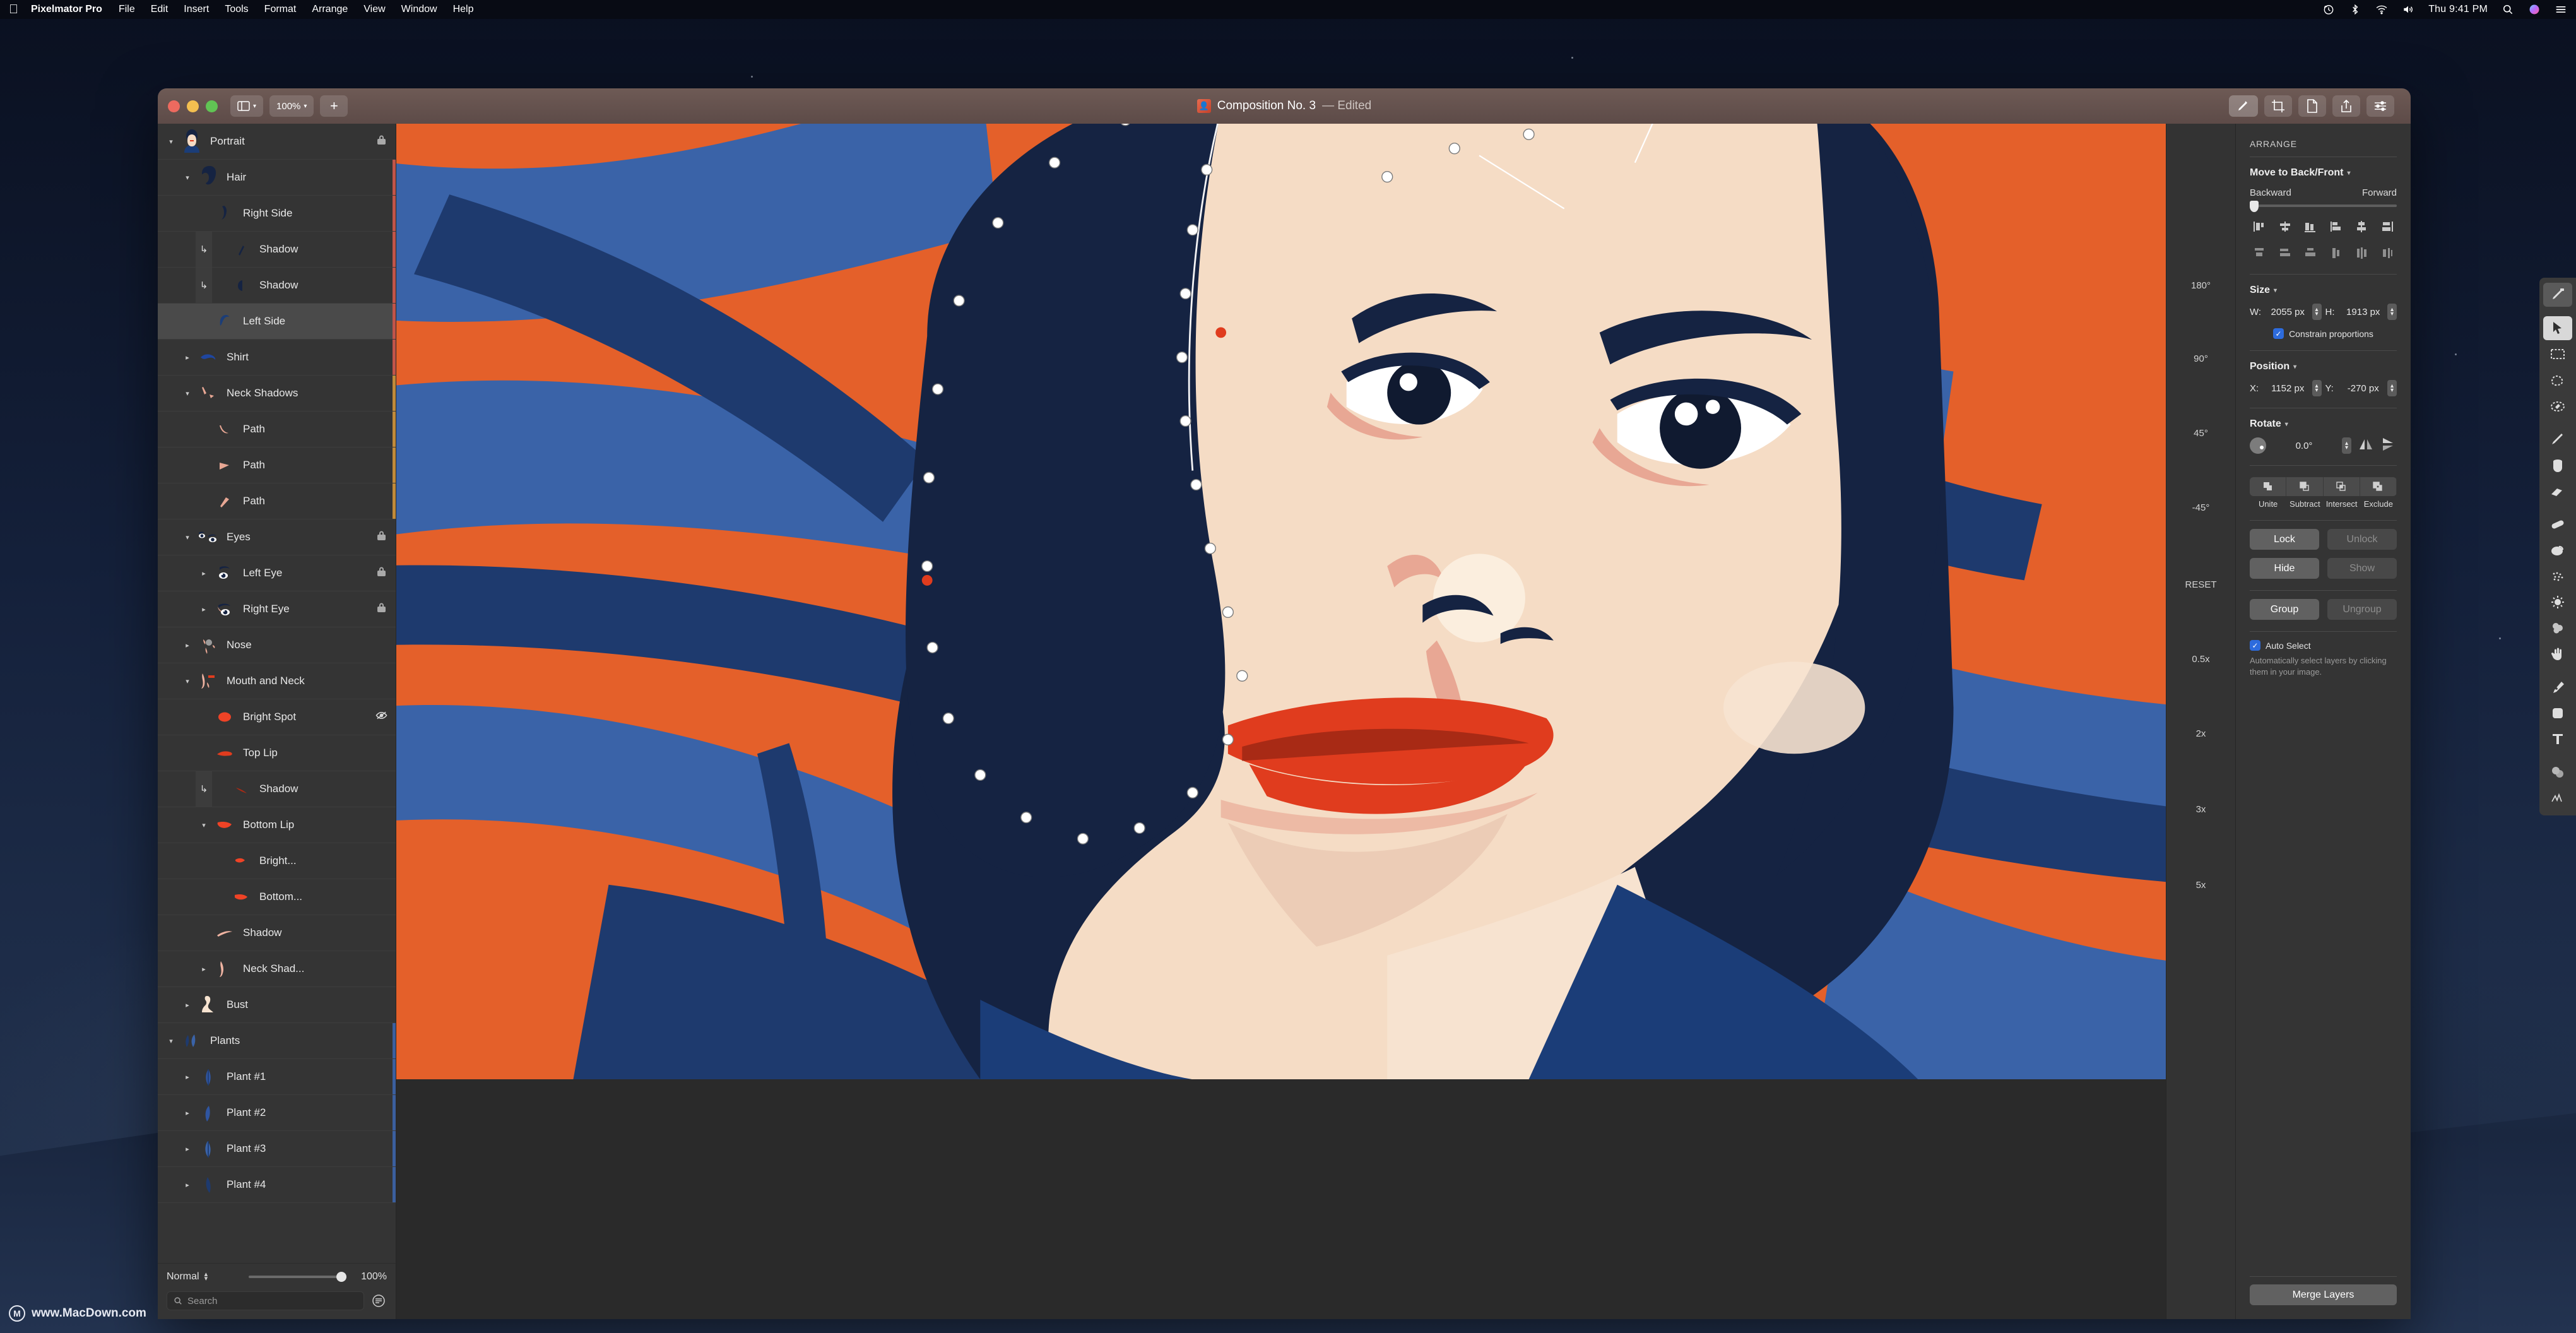 The height and width of the screenshot is (1333, 2576). I want to click on pen-icon, so click(2557, 687).